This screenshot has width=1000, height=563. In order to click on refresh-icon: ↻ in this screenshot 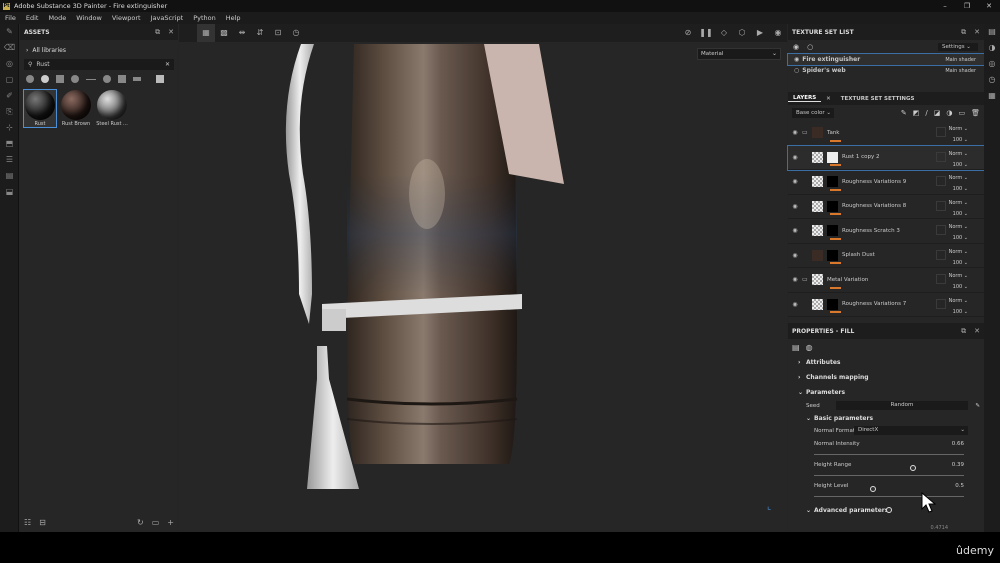, I will do `click(140, 522)`.